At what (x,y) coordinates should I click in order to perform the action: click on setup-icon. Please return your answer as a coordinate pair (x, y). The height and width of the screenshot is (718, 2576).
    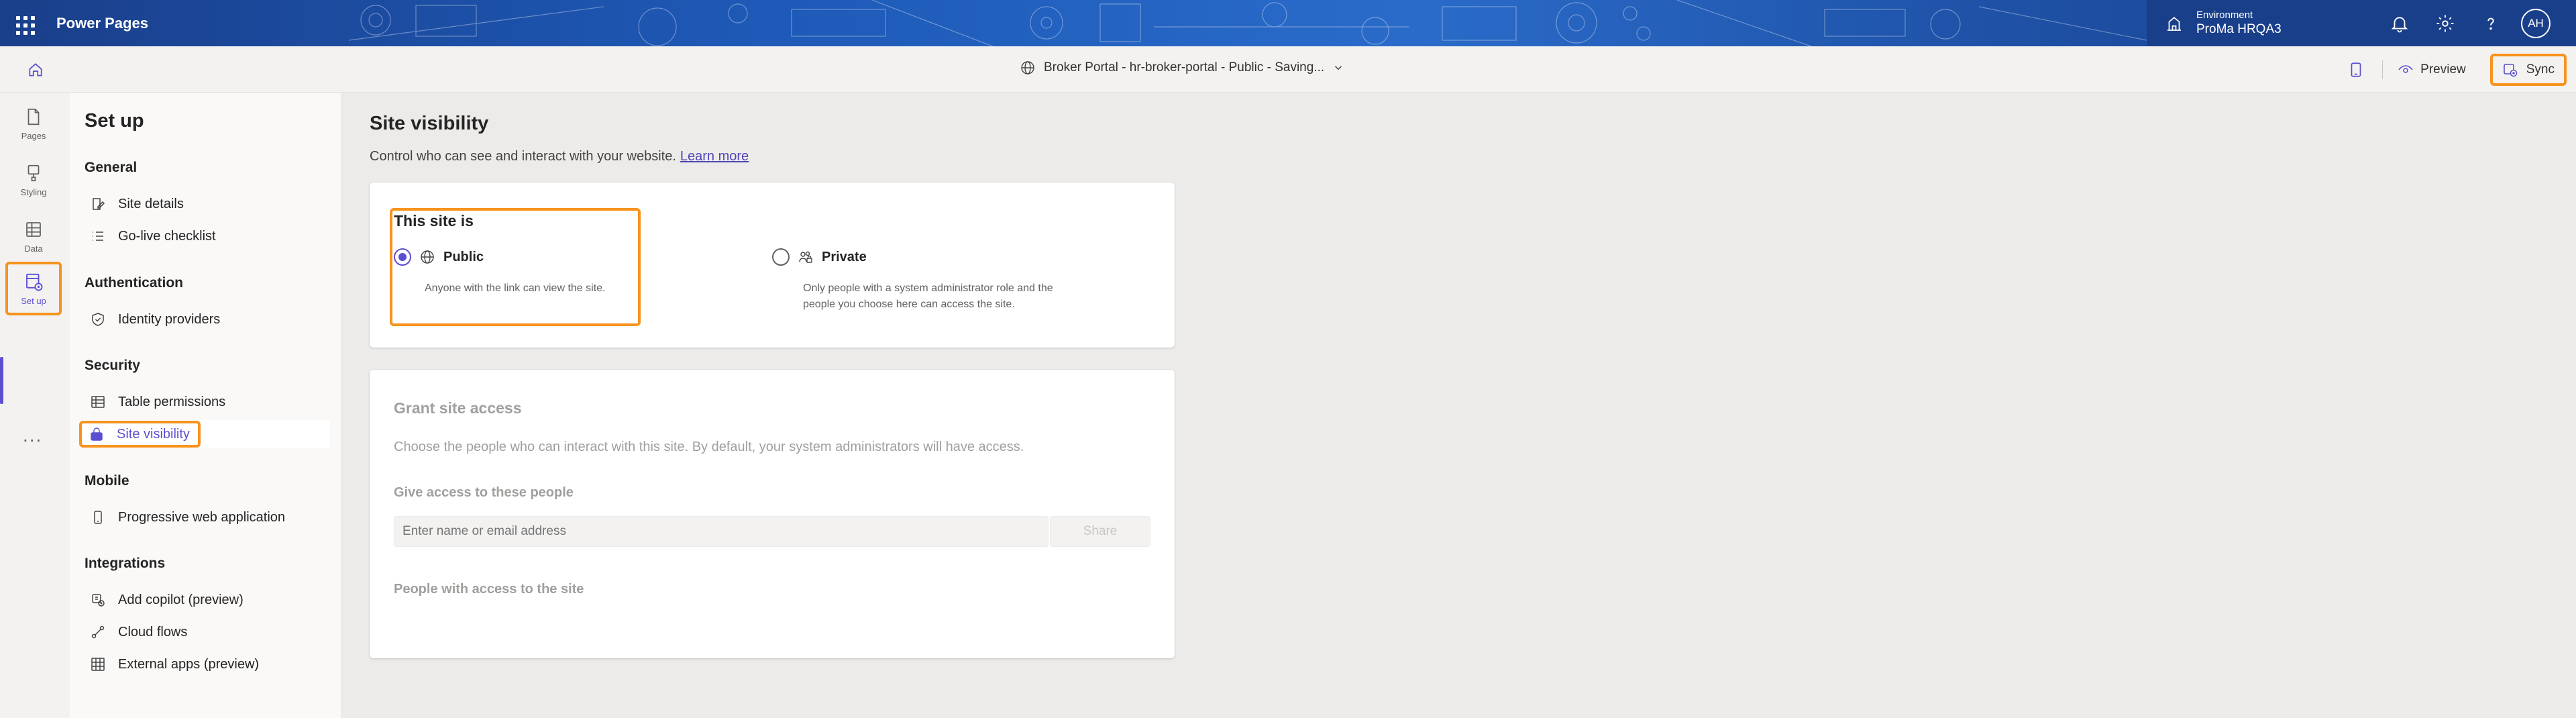
    Looking at the image, I should click on (34, 282).